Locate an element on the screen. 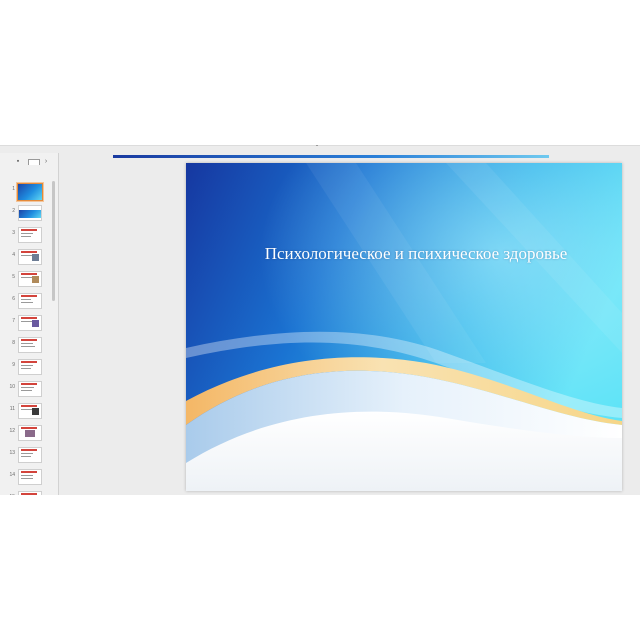 The image size is (640, 640). slide-number: 3 is located at coordinates (13, 233).